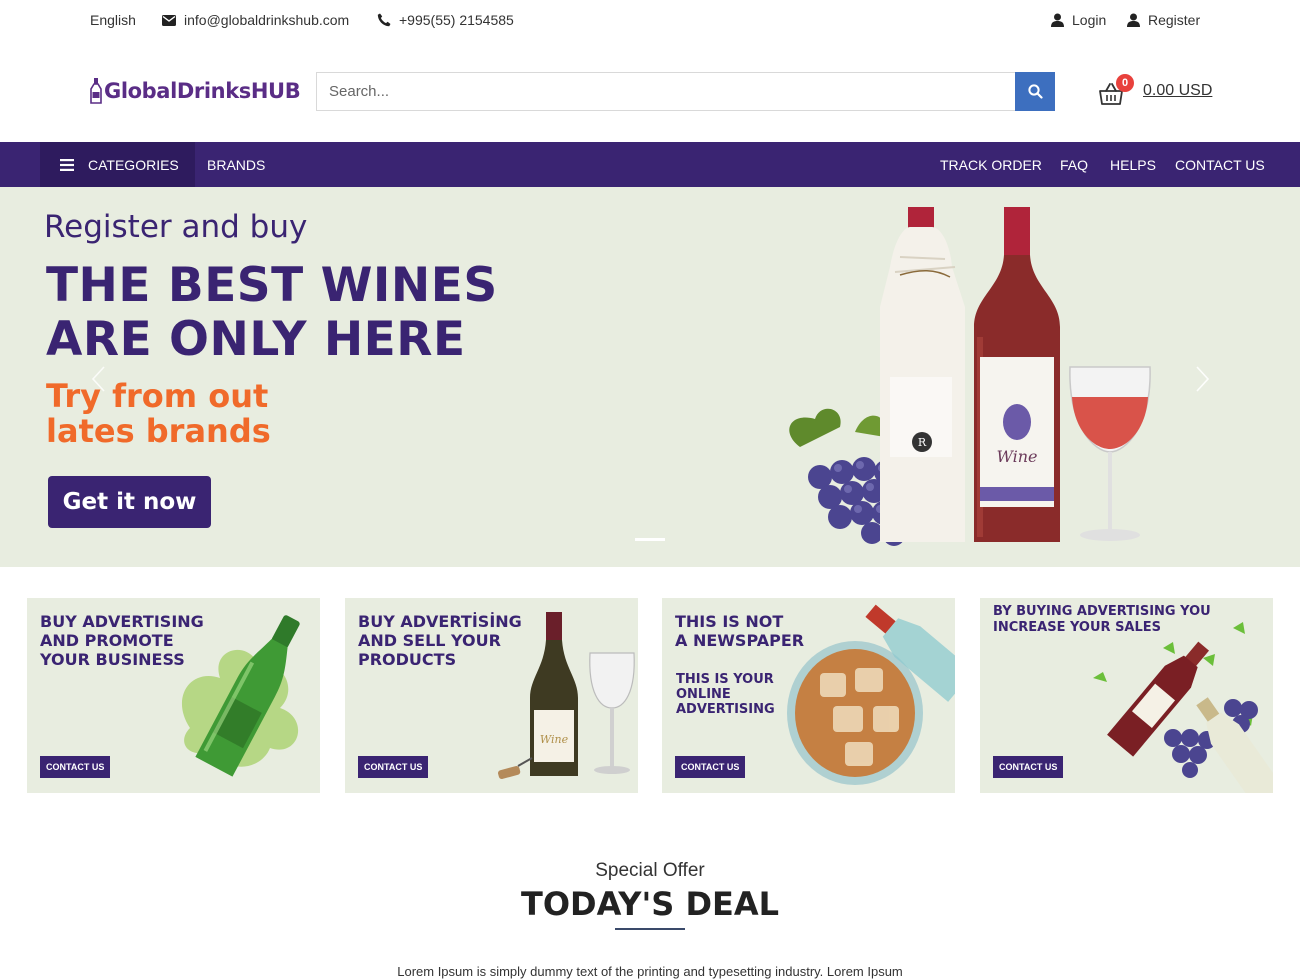 This screenshot has width=1300, height=980. I want to click on white-wrapped-bottle: R, so click(922, 374).